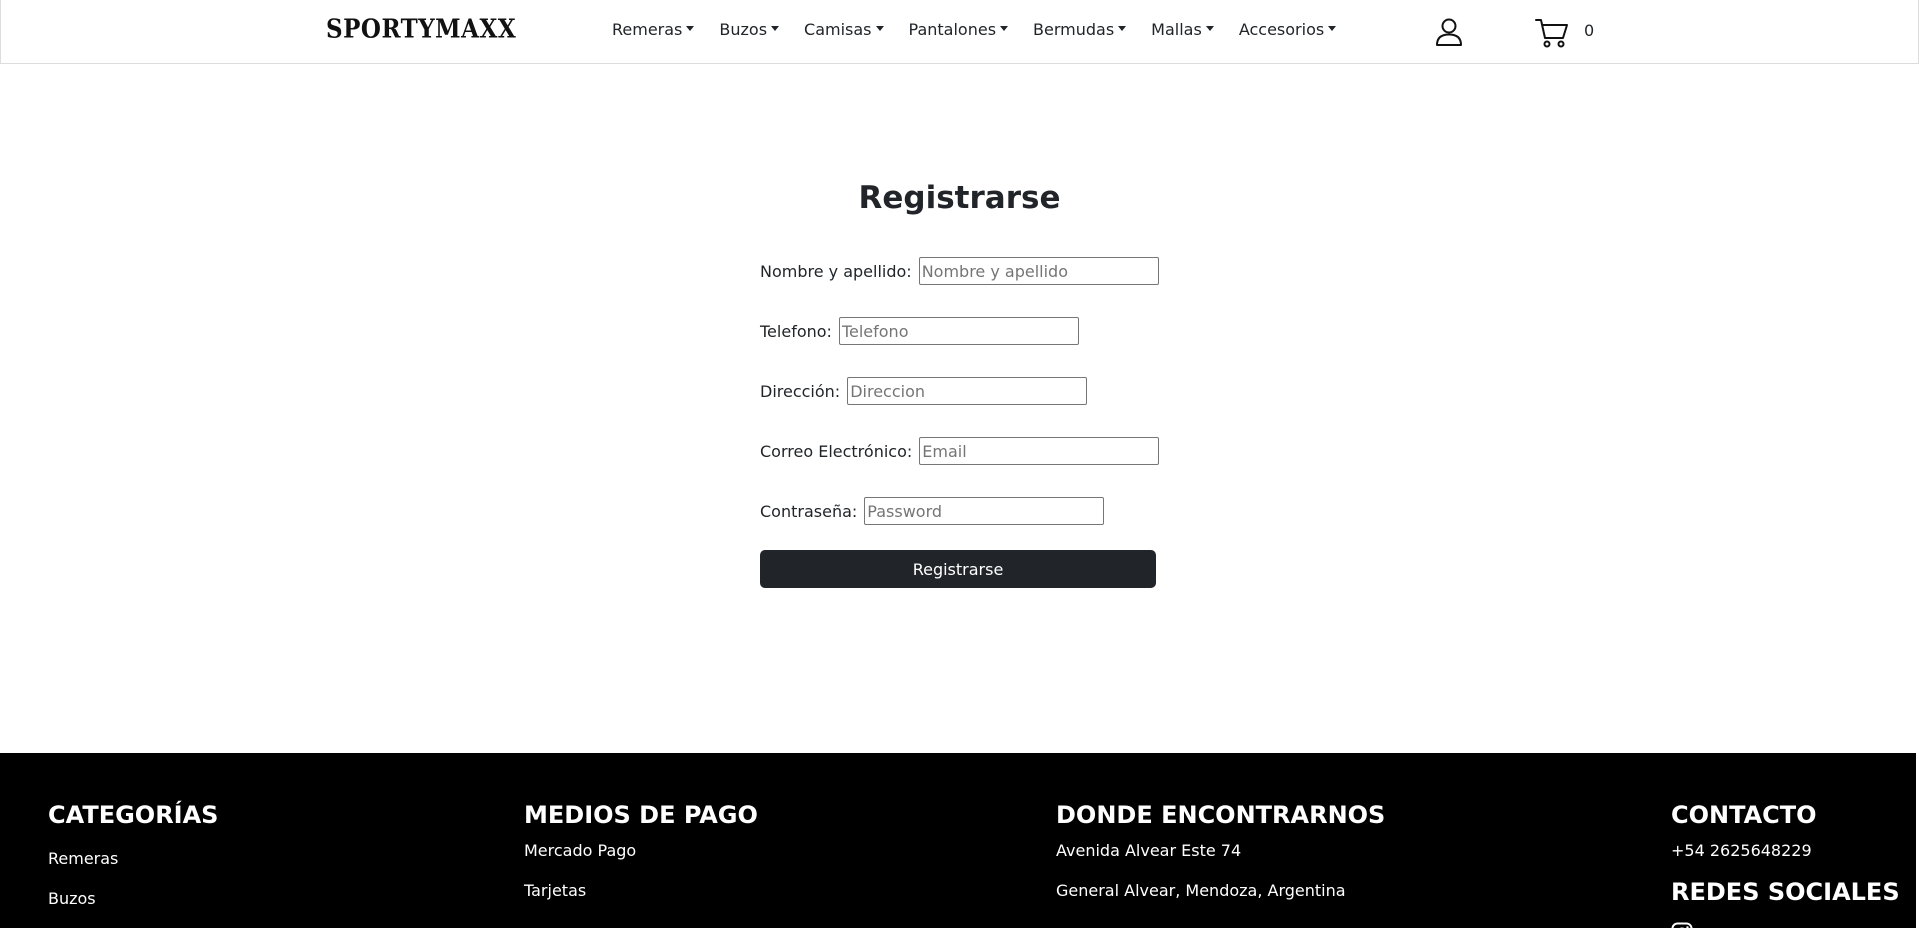 The width and height of the screenshot is (1919, 928). Describe the element at coordinates (952, 29) in the screenshot. I see `nav-item-label: Pantalones` at that location.